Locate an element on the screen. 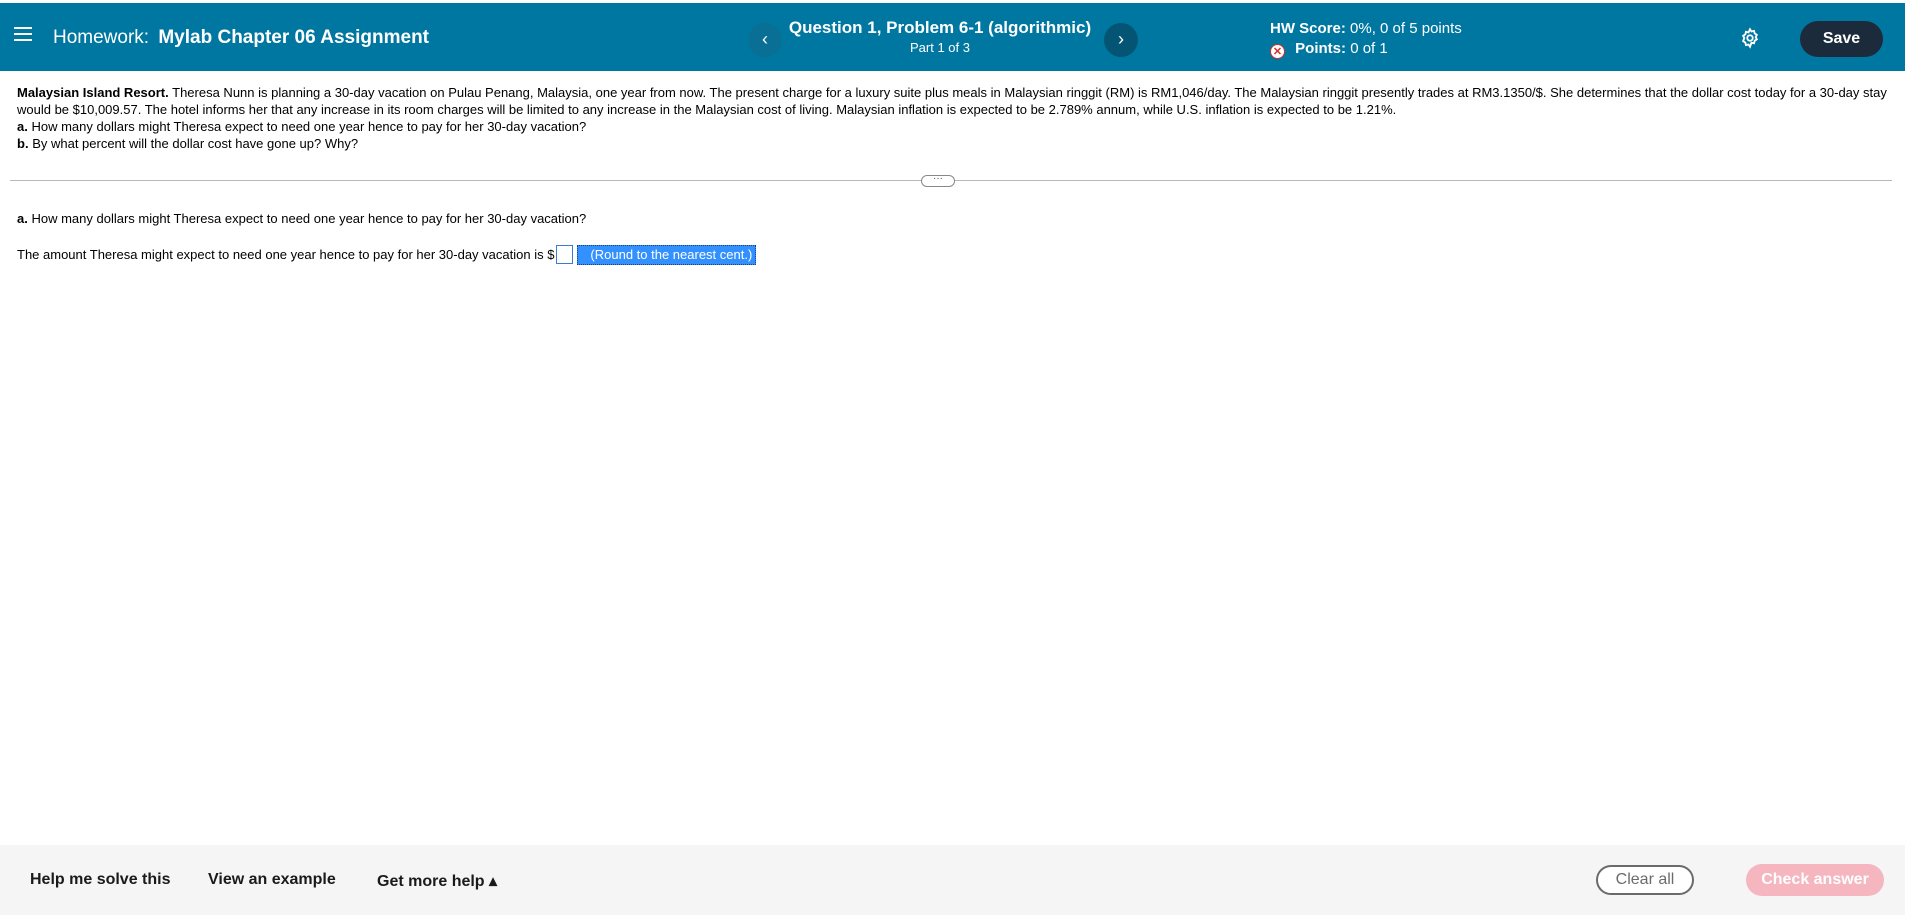  problem-title: Malaysian Island Resort. is located at coordinates (93, 92).